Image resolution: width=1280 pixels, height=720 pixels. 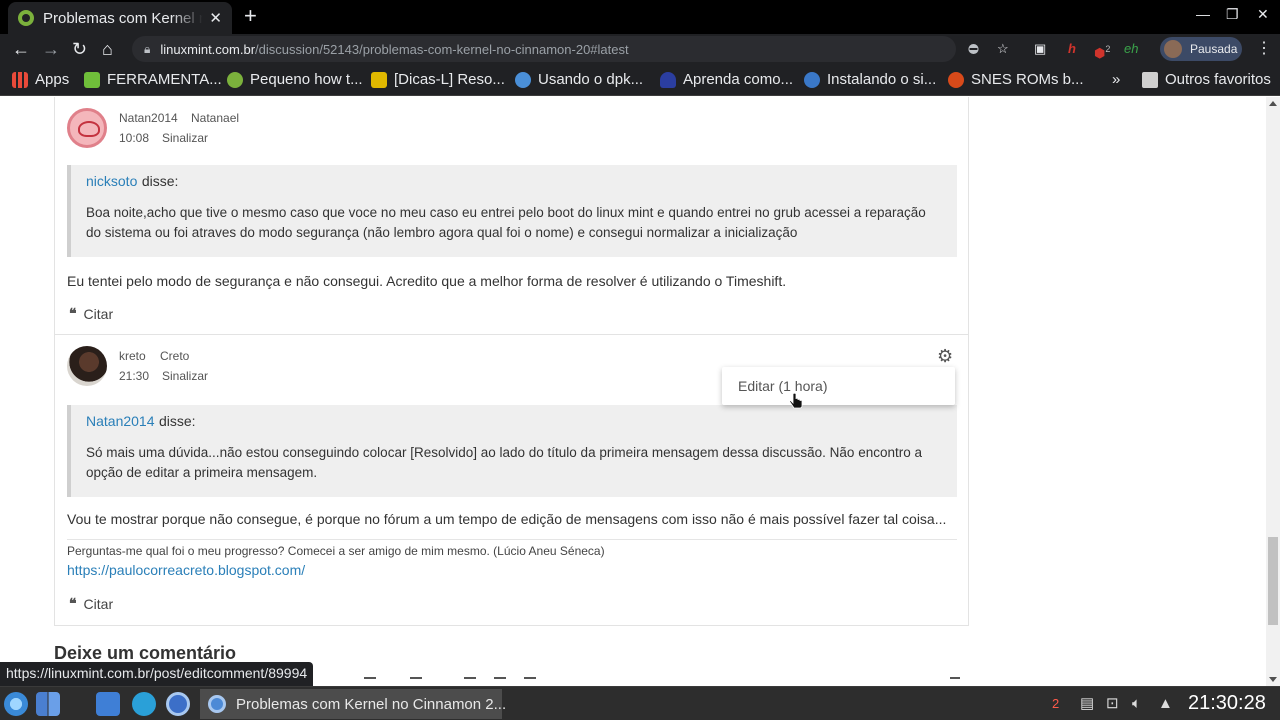 I want to click on start-menu-icon, so click(x=16, y=704).